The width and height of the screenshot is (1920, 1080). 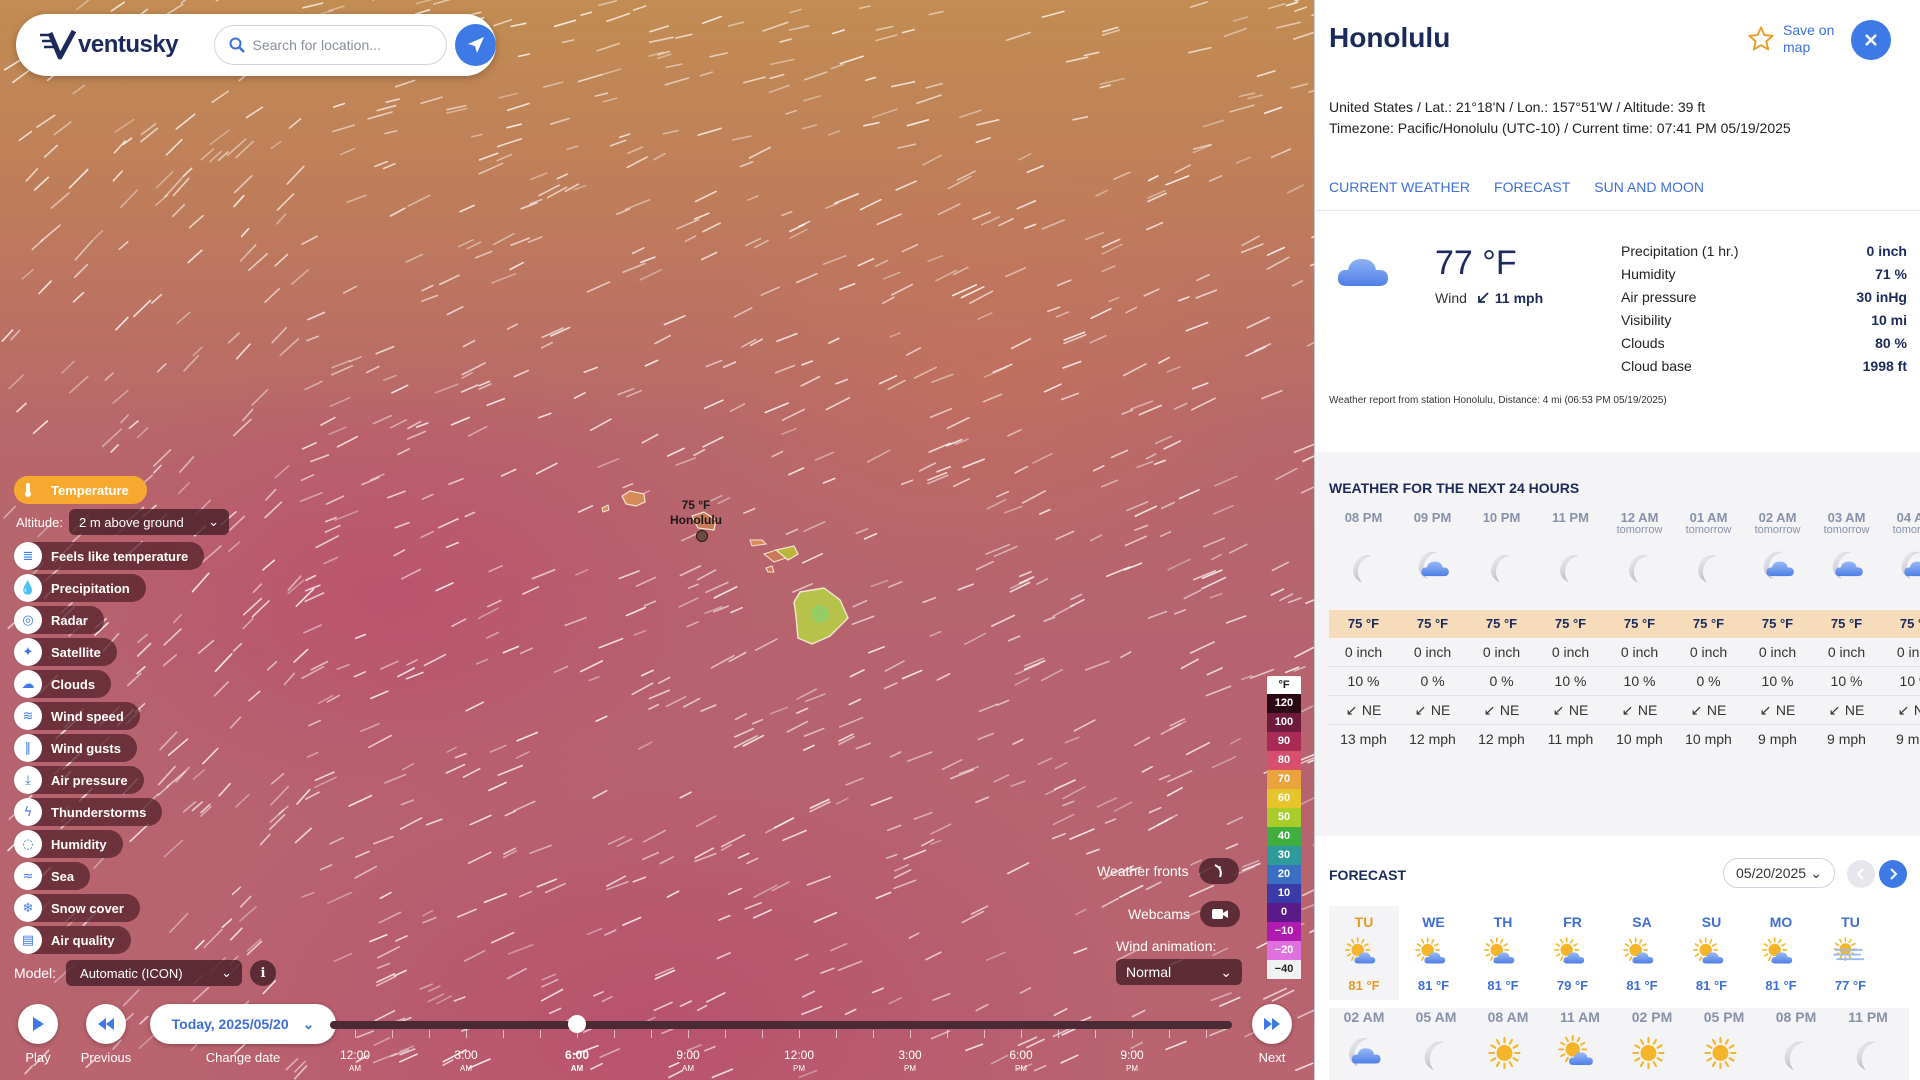 What do you see at coordinates (1363, 517) in the screenshot?
I see `hour-time: 08 PM` at bounding box center [1363, 517].